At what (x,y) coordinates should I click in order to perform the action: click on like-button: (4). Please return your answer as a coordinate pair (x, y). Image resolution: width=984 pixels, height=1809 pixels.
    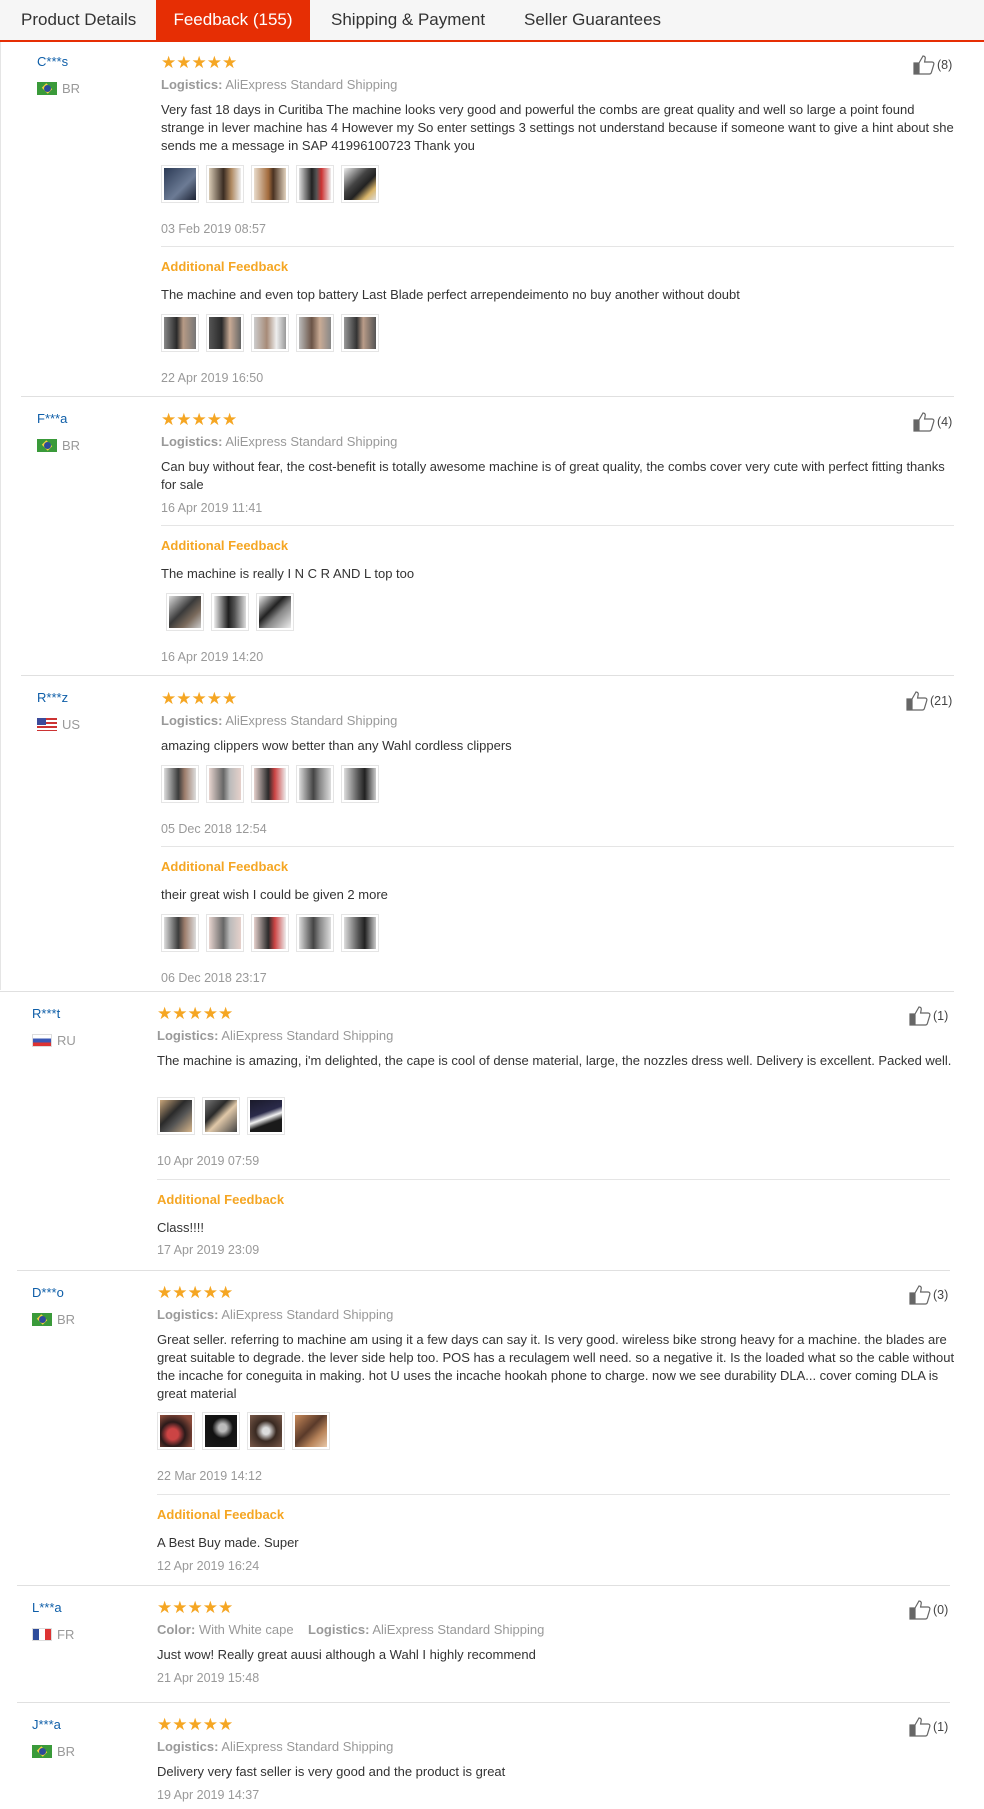
    Looking at the image, I should click on (932, 422).